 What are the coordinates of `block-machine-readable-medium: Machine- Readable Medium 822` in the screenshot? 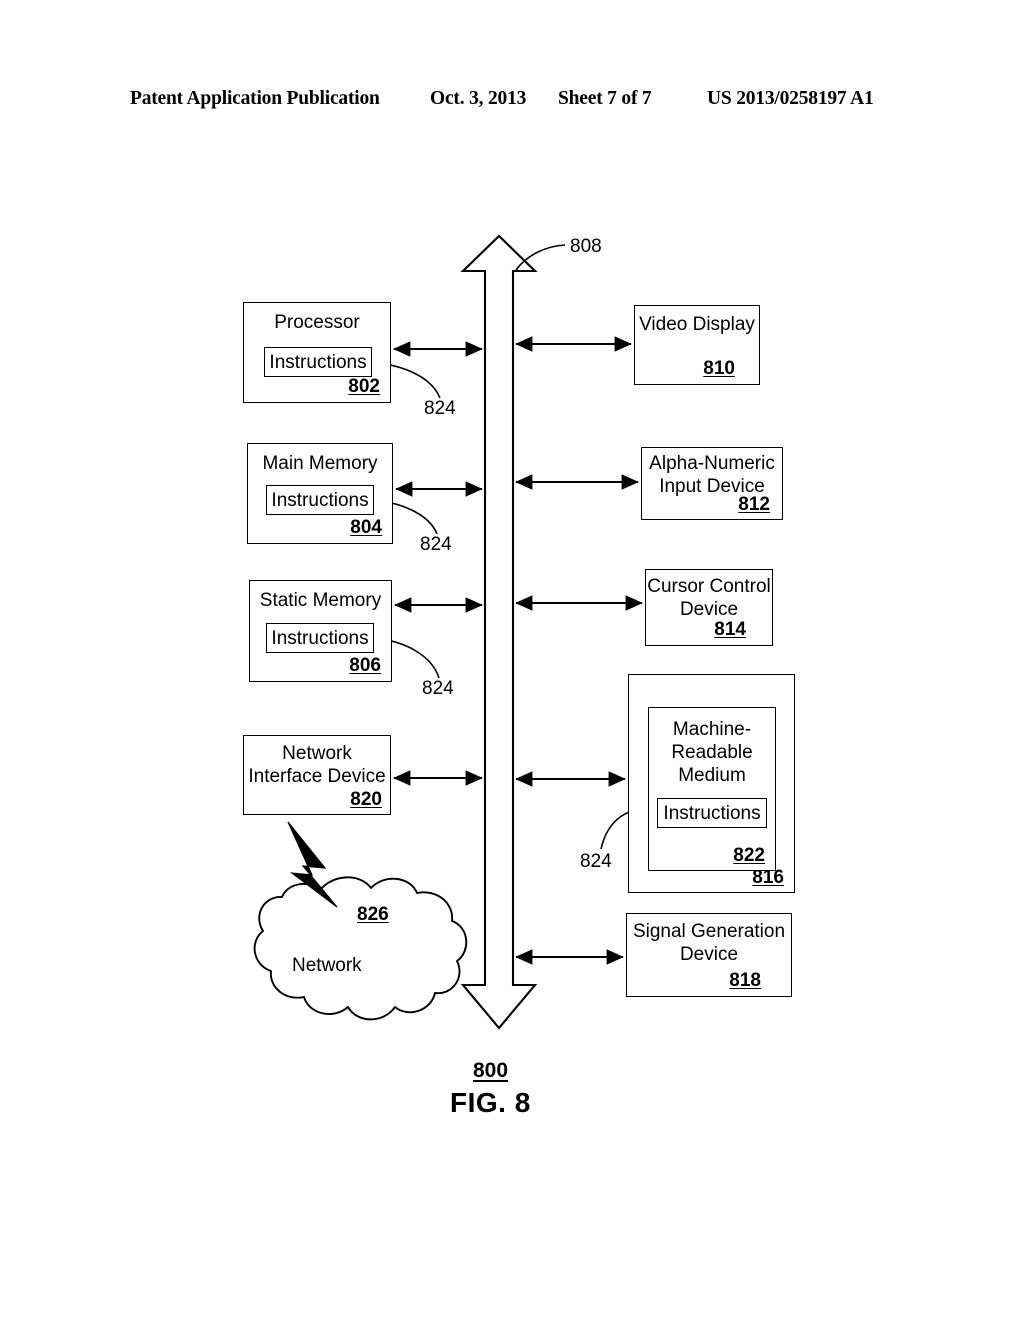 It's located at (712, 789).